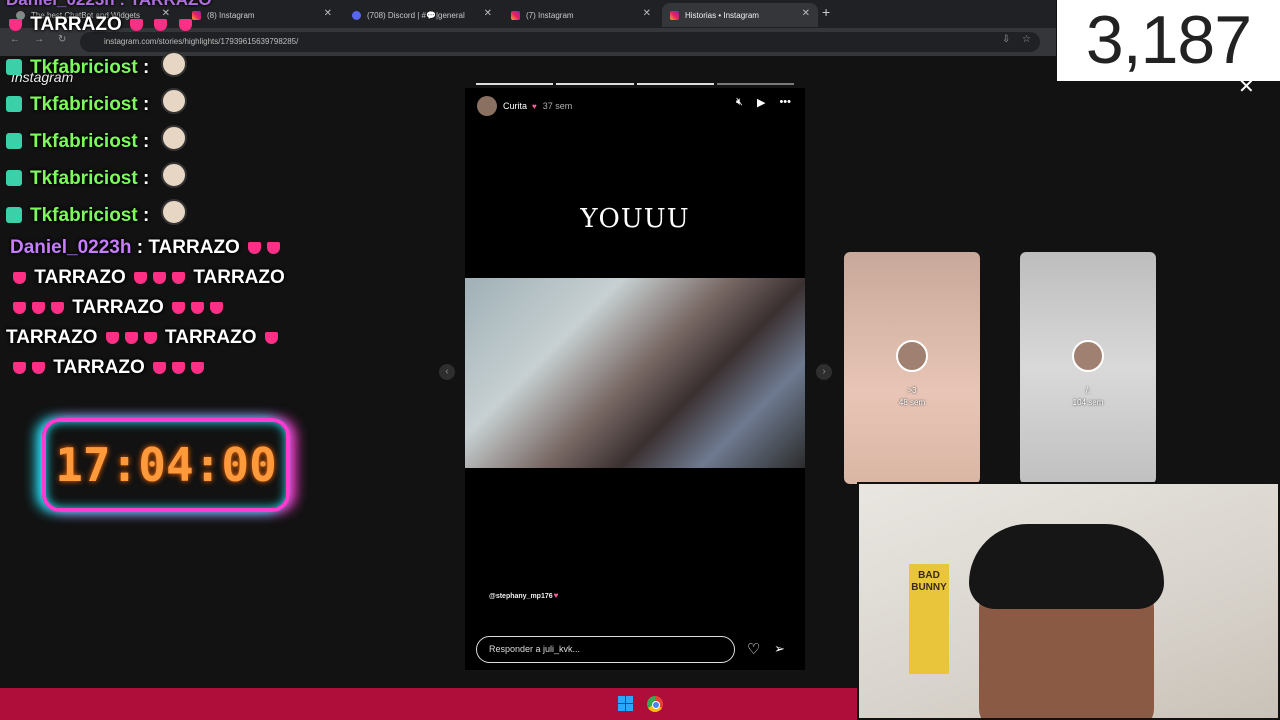 Image resolution: width=1280 pixels, height=720 pixels. I want to click on tab-historias: Historias • Instagram ✕, so click(740, 15).